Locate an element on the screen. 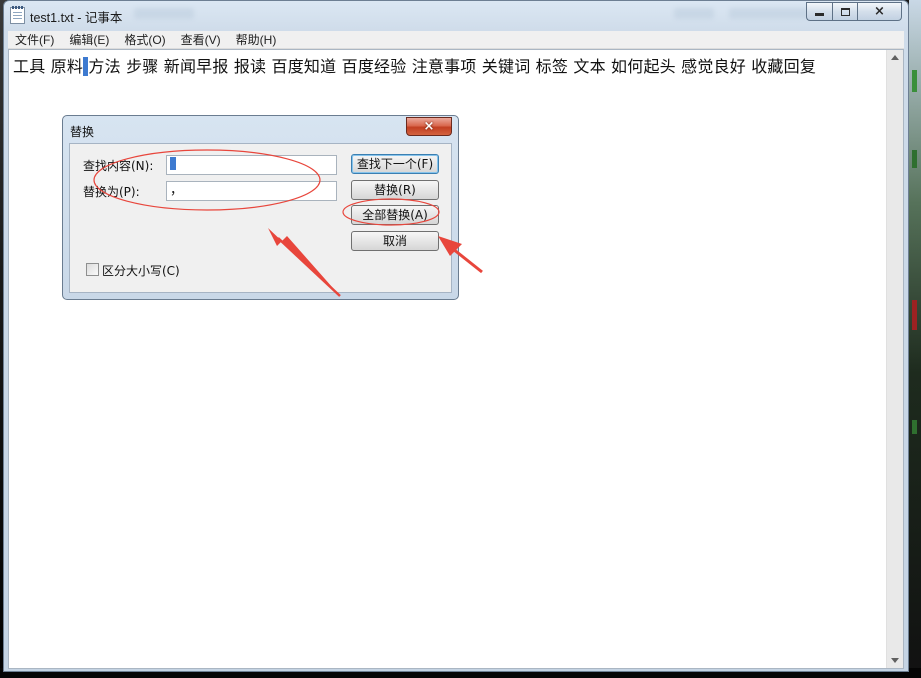 This screenshot has width=921, height=678. dialog-close-button: × is located at coordinates (429, 126).